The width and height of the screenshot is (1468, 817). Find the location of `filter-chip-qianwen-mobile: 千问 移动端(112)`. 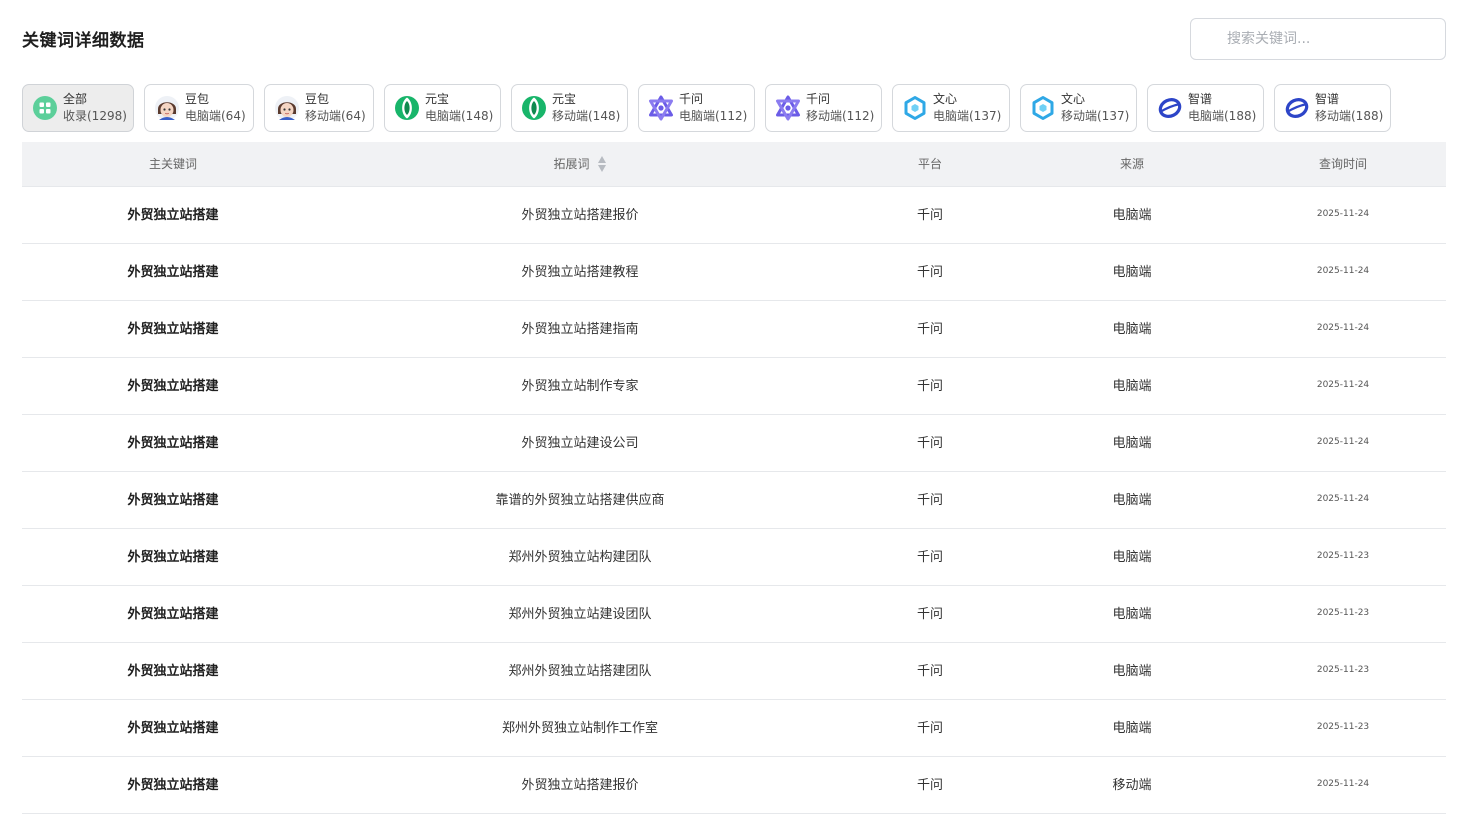

filter-chip-qianwen-mobile: 千问 移动端(112) is located at coordinates (823, 108).